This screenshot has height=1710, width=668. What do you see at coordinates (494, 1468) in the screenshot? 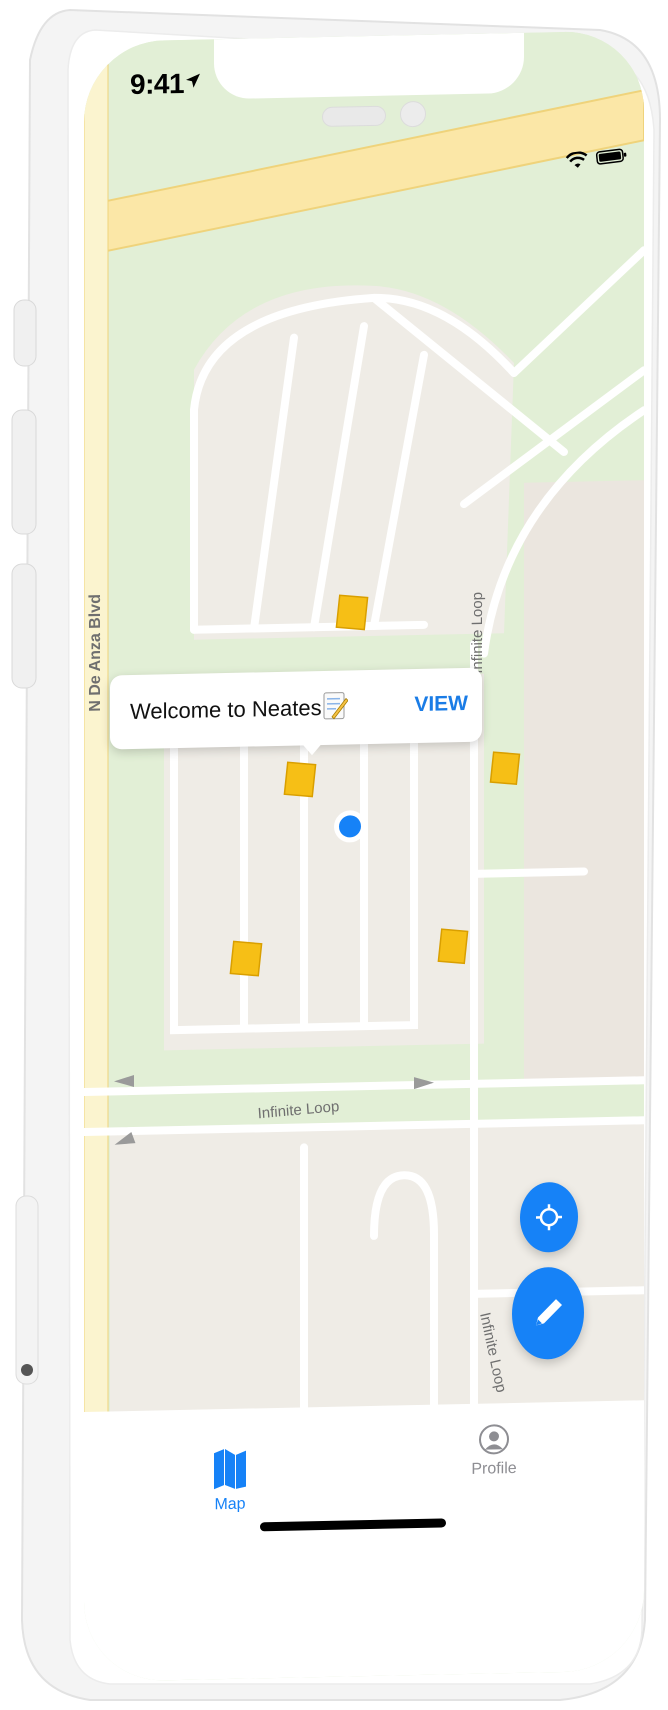
I see `tab-profile-label: Profile` at bounding box center [494, 1468].